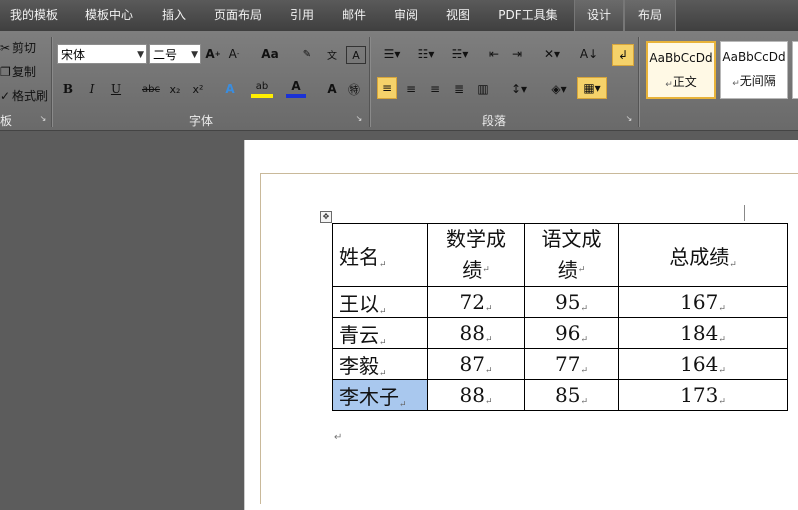 This screenshot has width=798, height=510. I want to click on clear-format-icon: ✎, so click(307, 54).